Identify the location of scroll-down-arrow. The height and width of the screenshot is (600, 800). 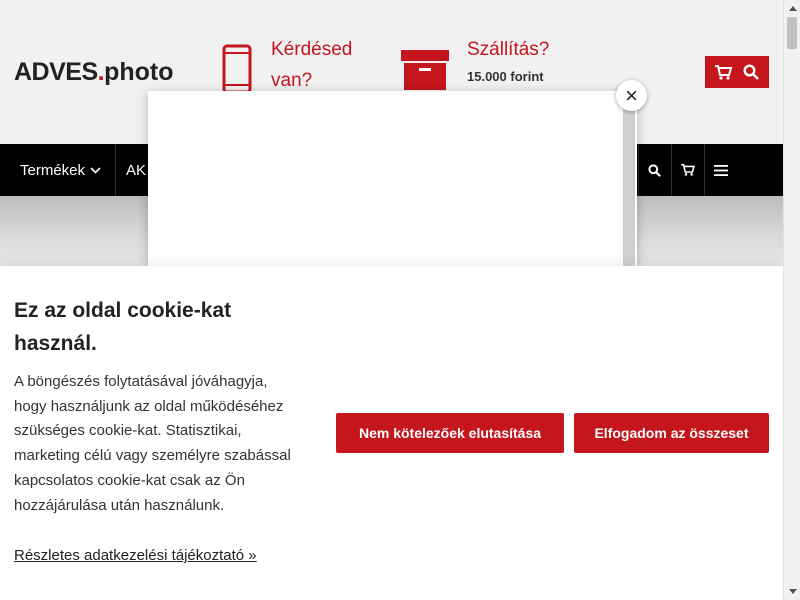
(792, 591).